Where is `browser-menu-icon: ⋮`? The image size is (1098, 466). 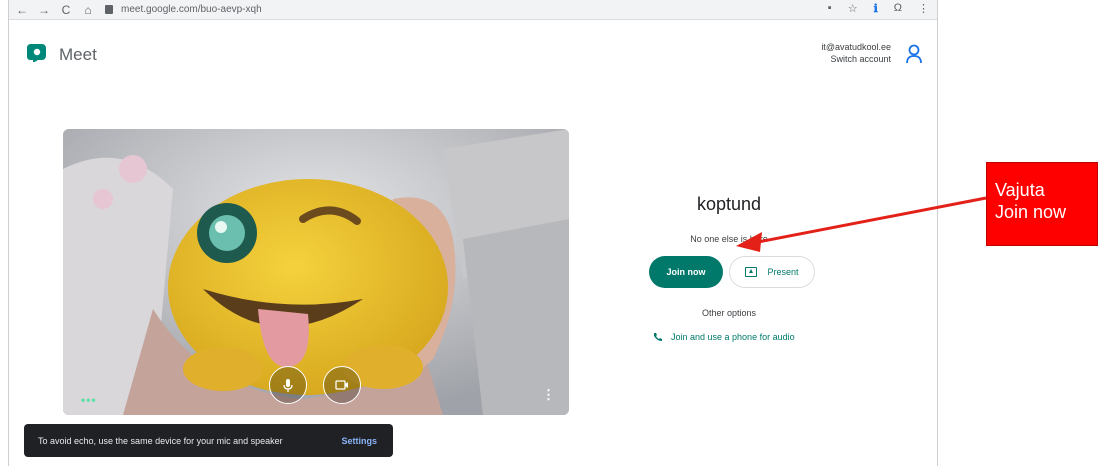 browser-menu-icon: ⋮ is located at coordinates (923, 8).